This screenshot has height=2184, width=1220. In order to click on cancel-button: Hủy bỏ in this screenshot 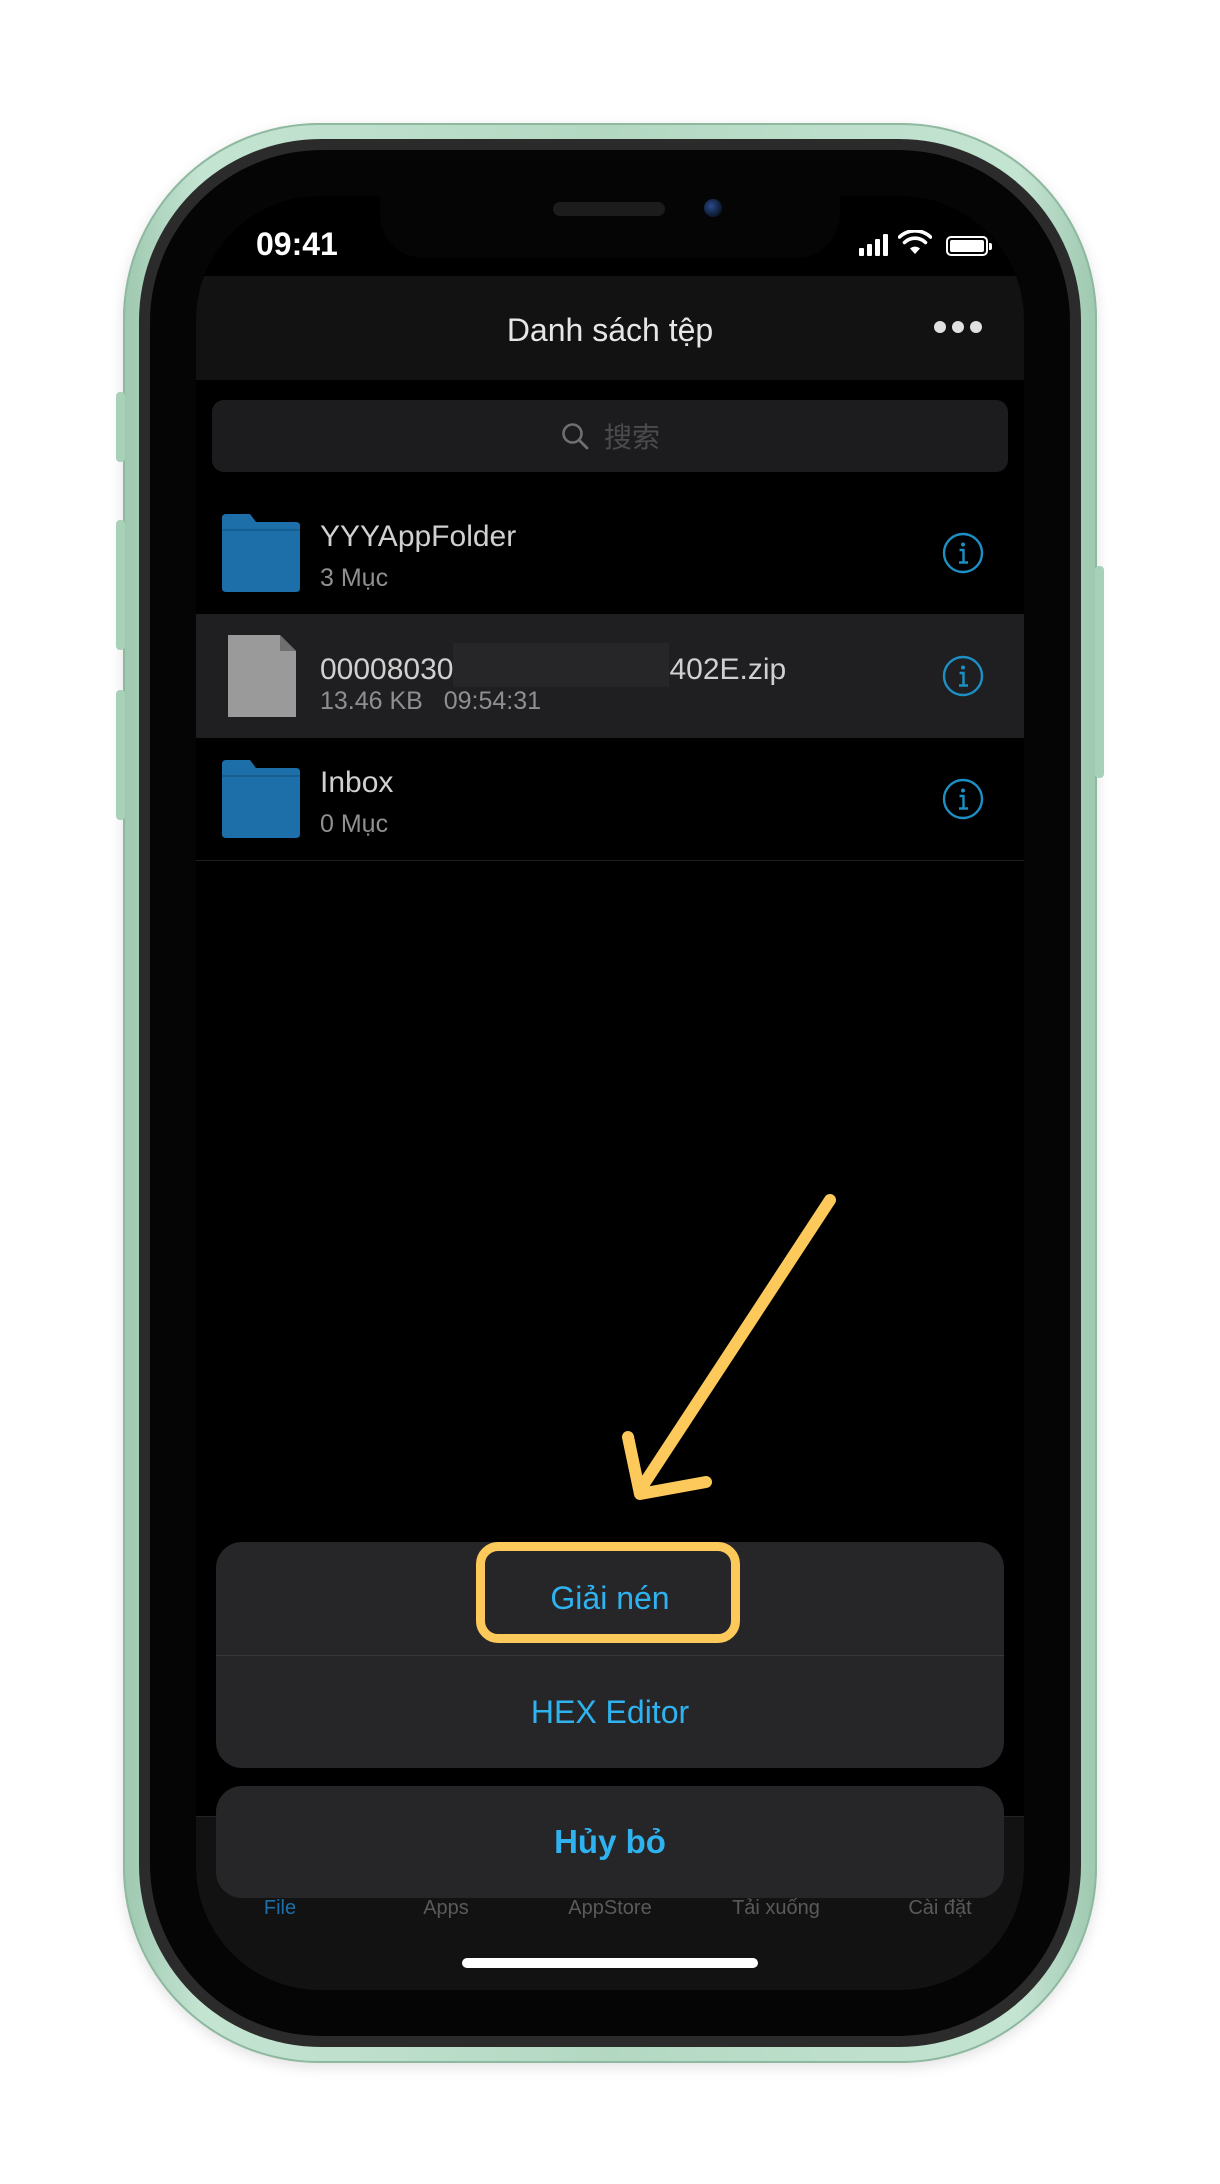, I will do `click(610, 1842)`.